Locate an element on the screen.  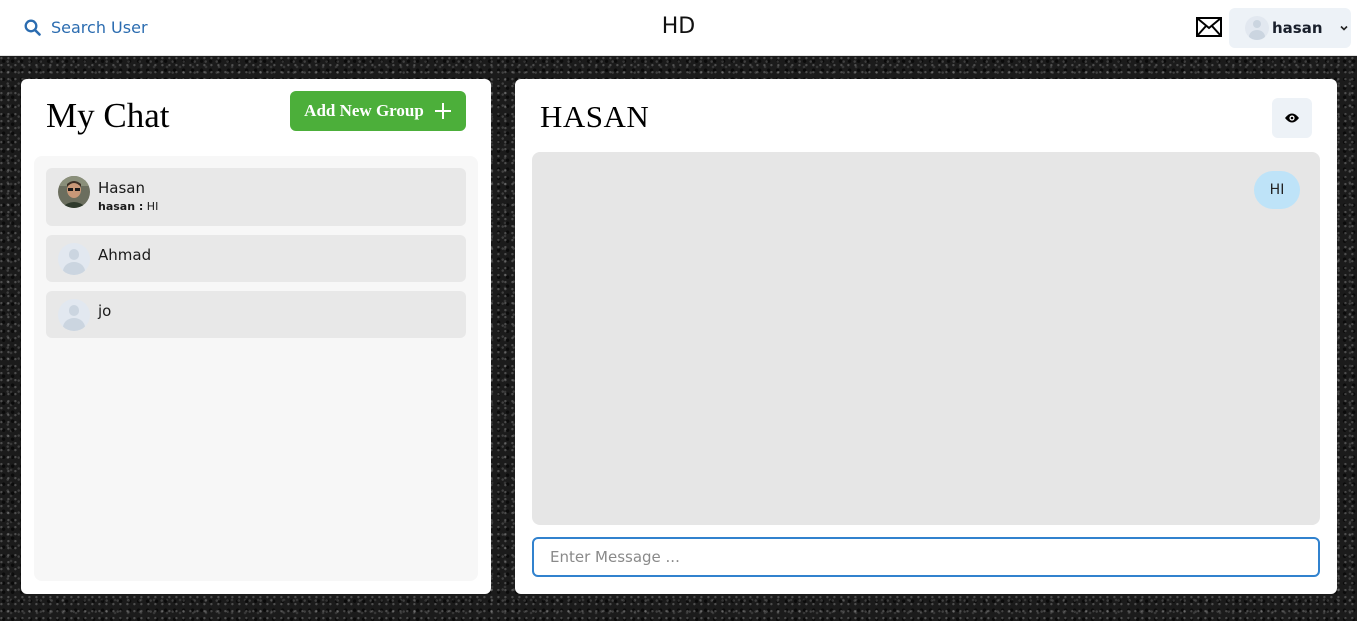
chat-name: jo is located at coordinates (105, 311).